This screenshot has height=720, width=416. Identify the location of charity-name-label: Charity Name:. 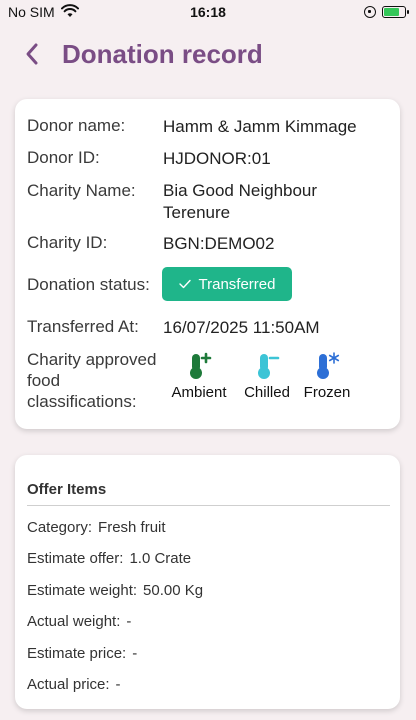
(81, 190).